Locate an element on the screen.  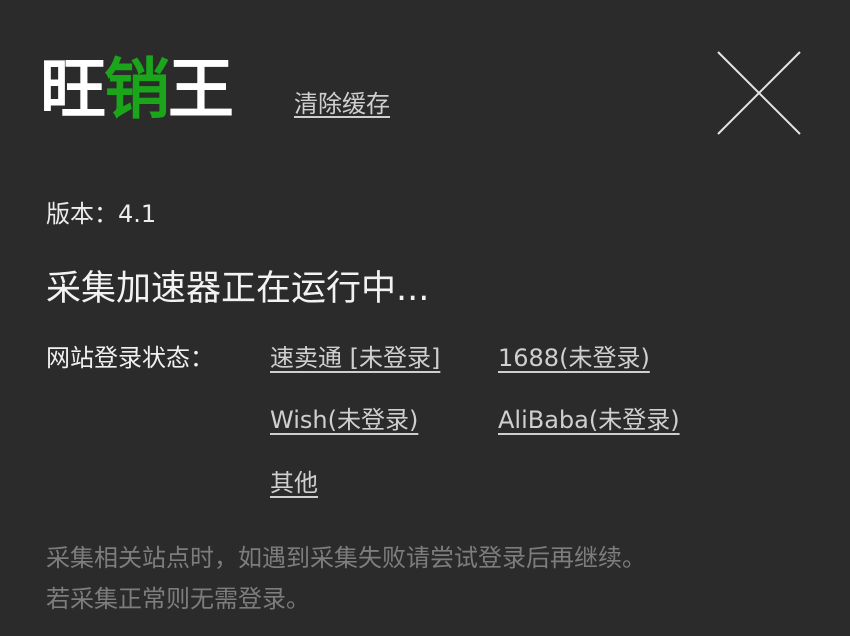
site-login-1688-link: 1688(未登录) is located at coordinates (574, 355).